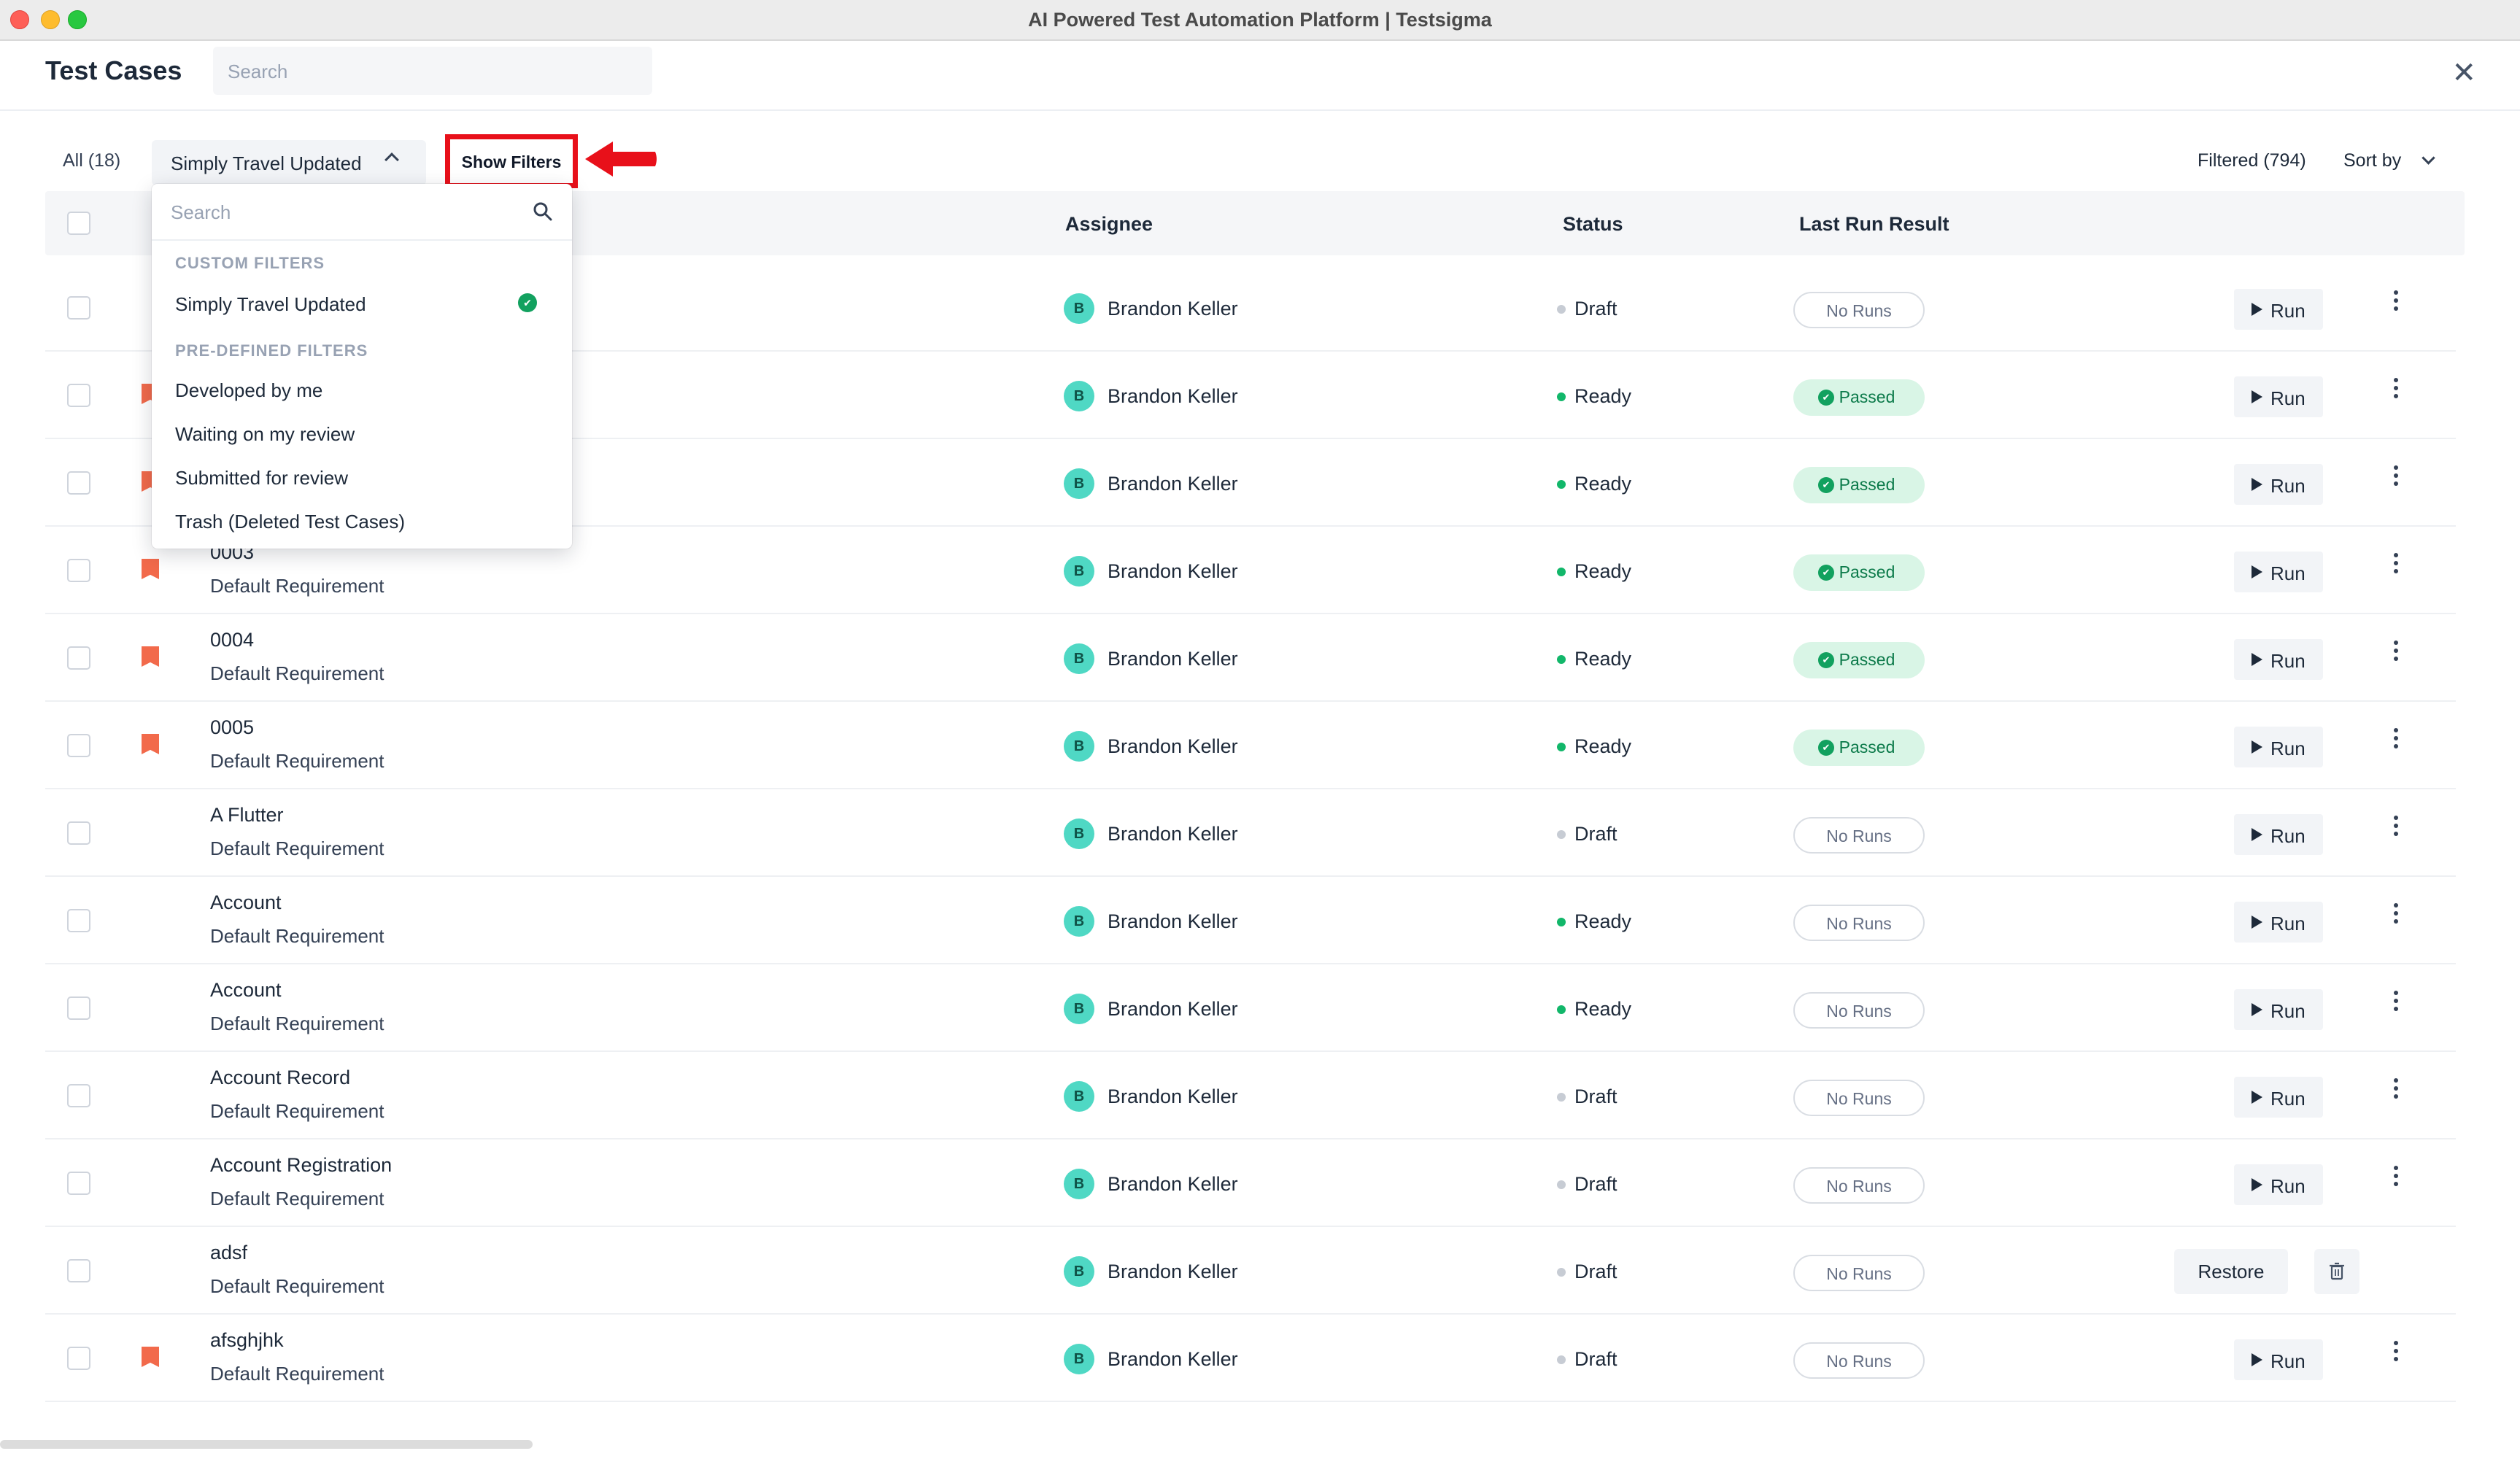 The width and height of the screenshot is (2520, 1459). What do you see at coordinates (78, 224) in the screenshot?
I see `select-all-checkbox` at bounding box center [78, 224].